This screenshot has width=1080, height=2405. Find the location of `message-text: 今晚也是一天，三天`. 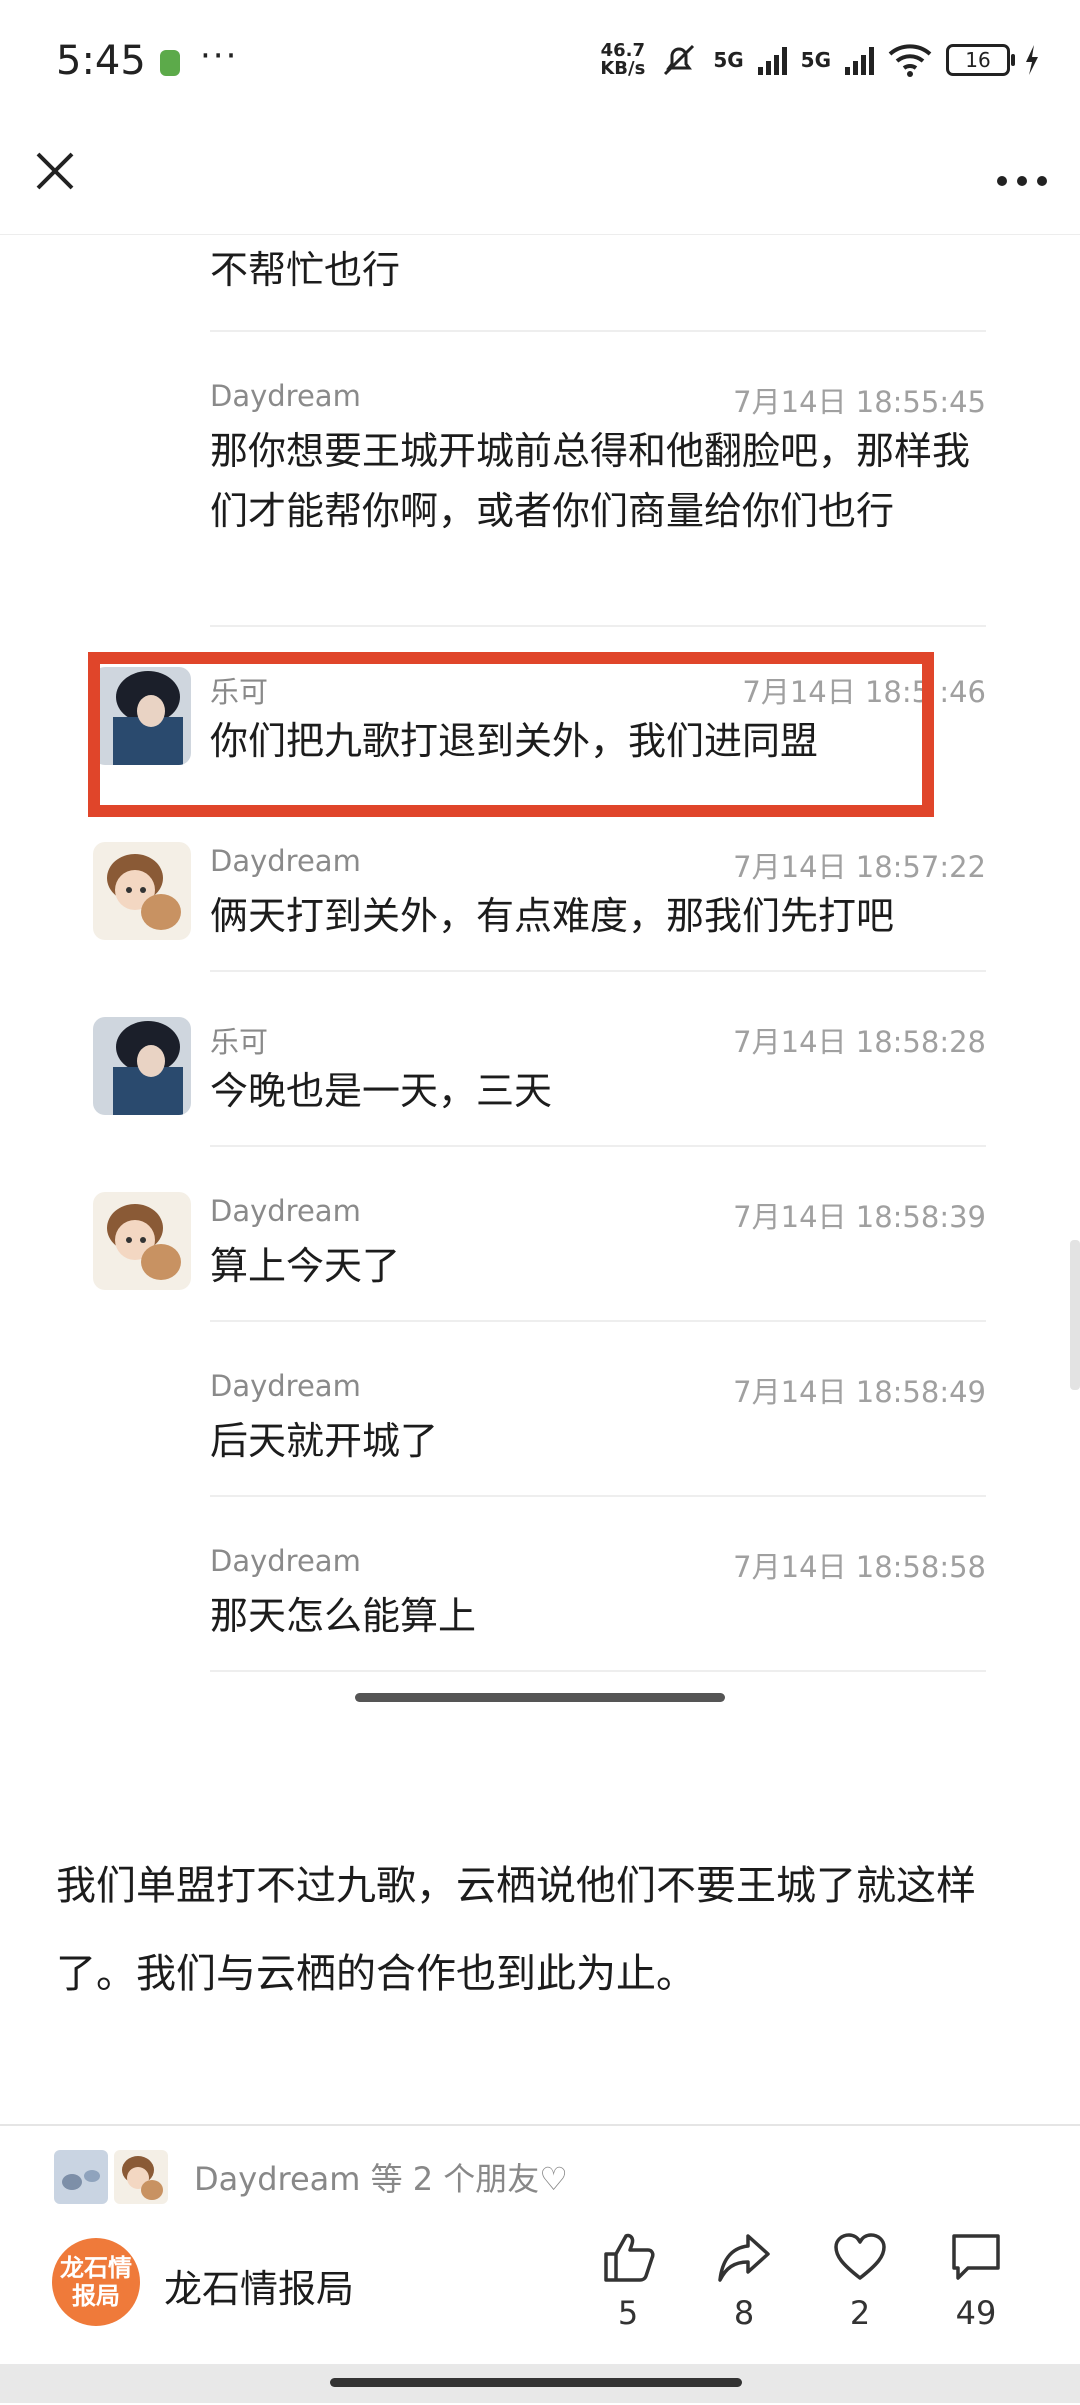

message-text: 今晚也是一天，三天 is located at coordinates (381, 1091).